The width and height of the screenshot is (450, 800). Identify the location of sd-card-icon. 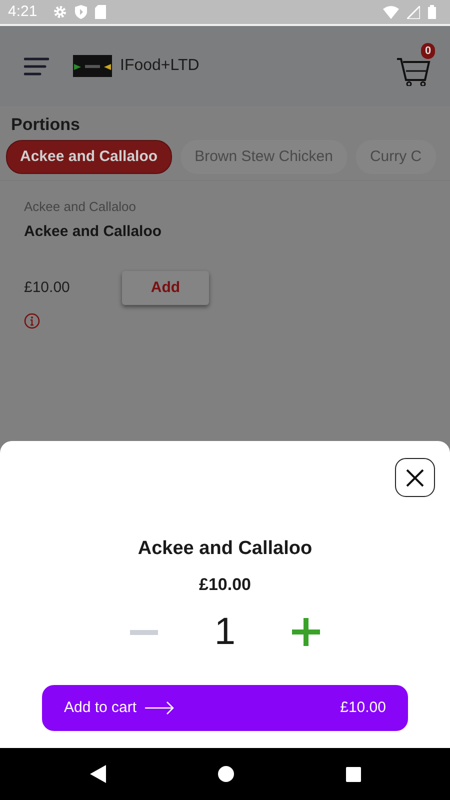
(100, 12).